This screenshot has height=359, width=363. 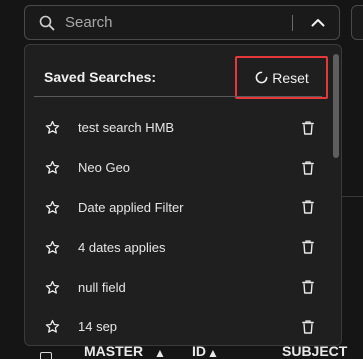 What do you see at coordinates (177, 287) in the screenshot?
I see `saved-search-item: null field` at bounding box center [177, 287].